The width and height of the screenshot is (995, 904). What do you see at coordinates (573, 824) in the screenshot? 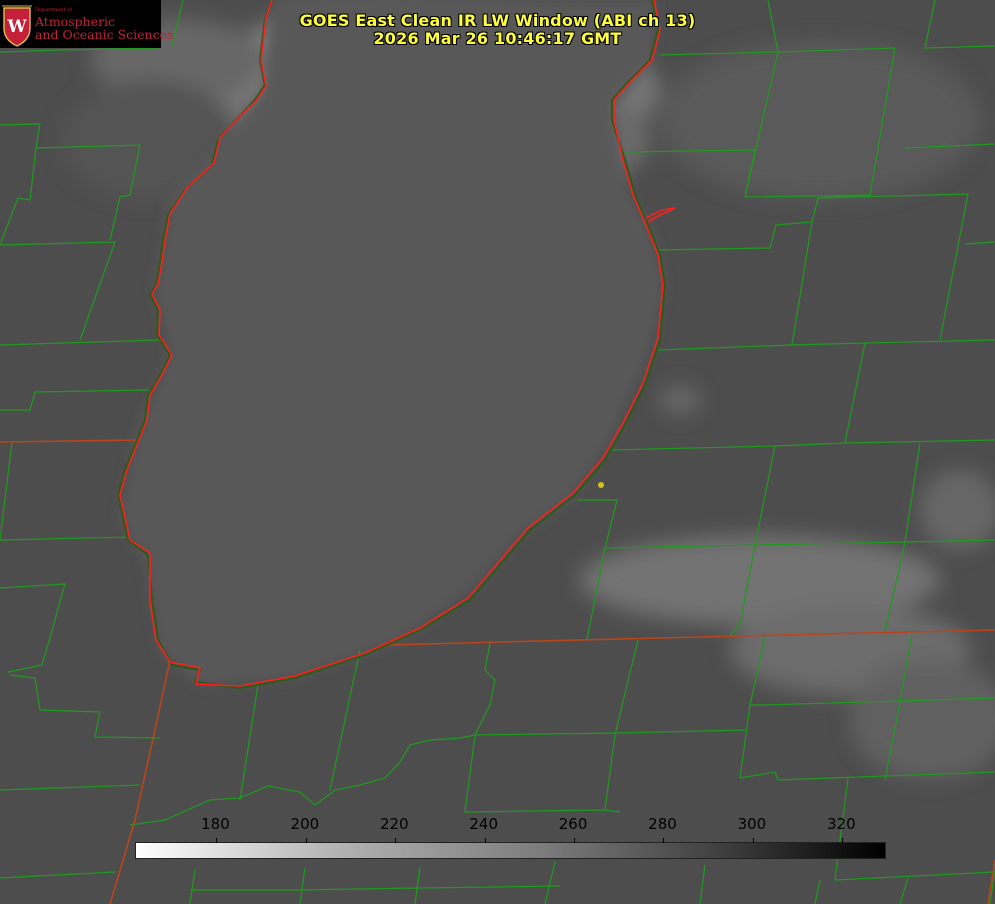
I see `colorbar-tick-label: 260` at bounding box center [573, 824].